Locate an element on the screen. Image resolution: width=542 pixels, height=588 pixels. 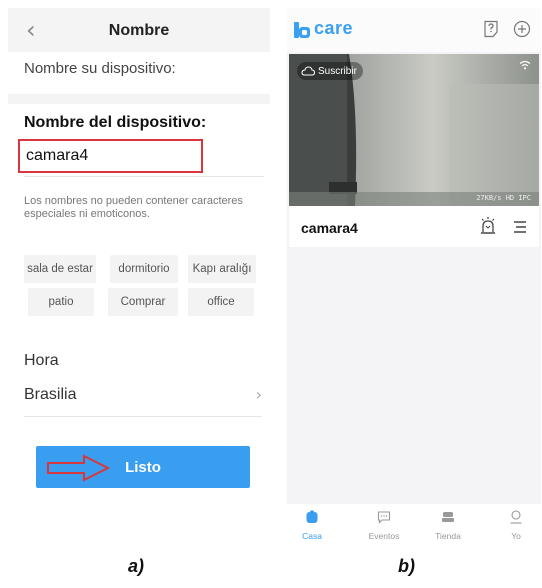
bitrate-overlay: 27KB/s HD IPC is located at coordinates (503, 198).